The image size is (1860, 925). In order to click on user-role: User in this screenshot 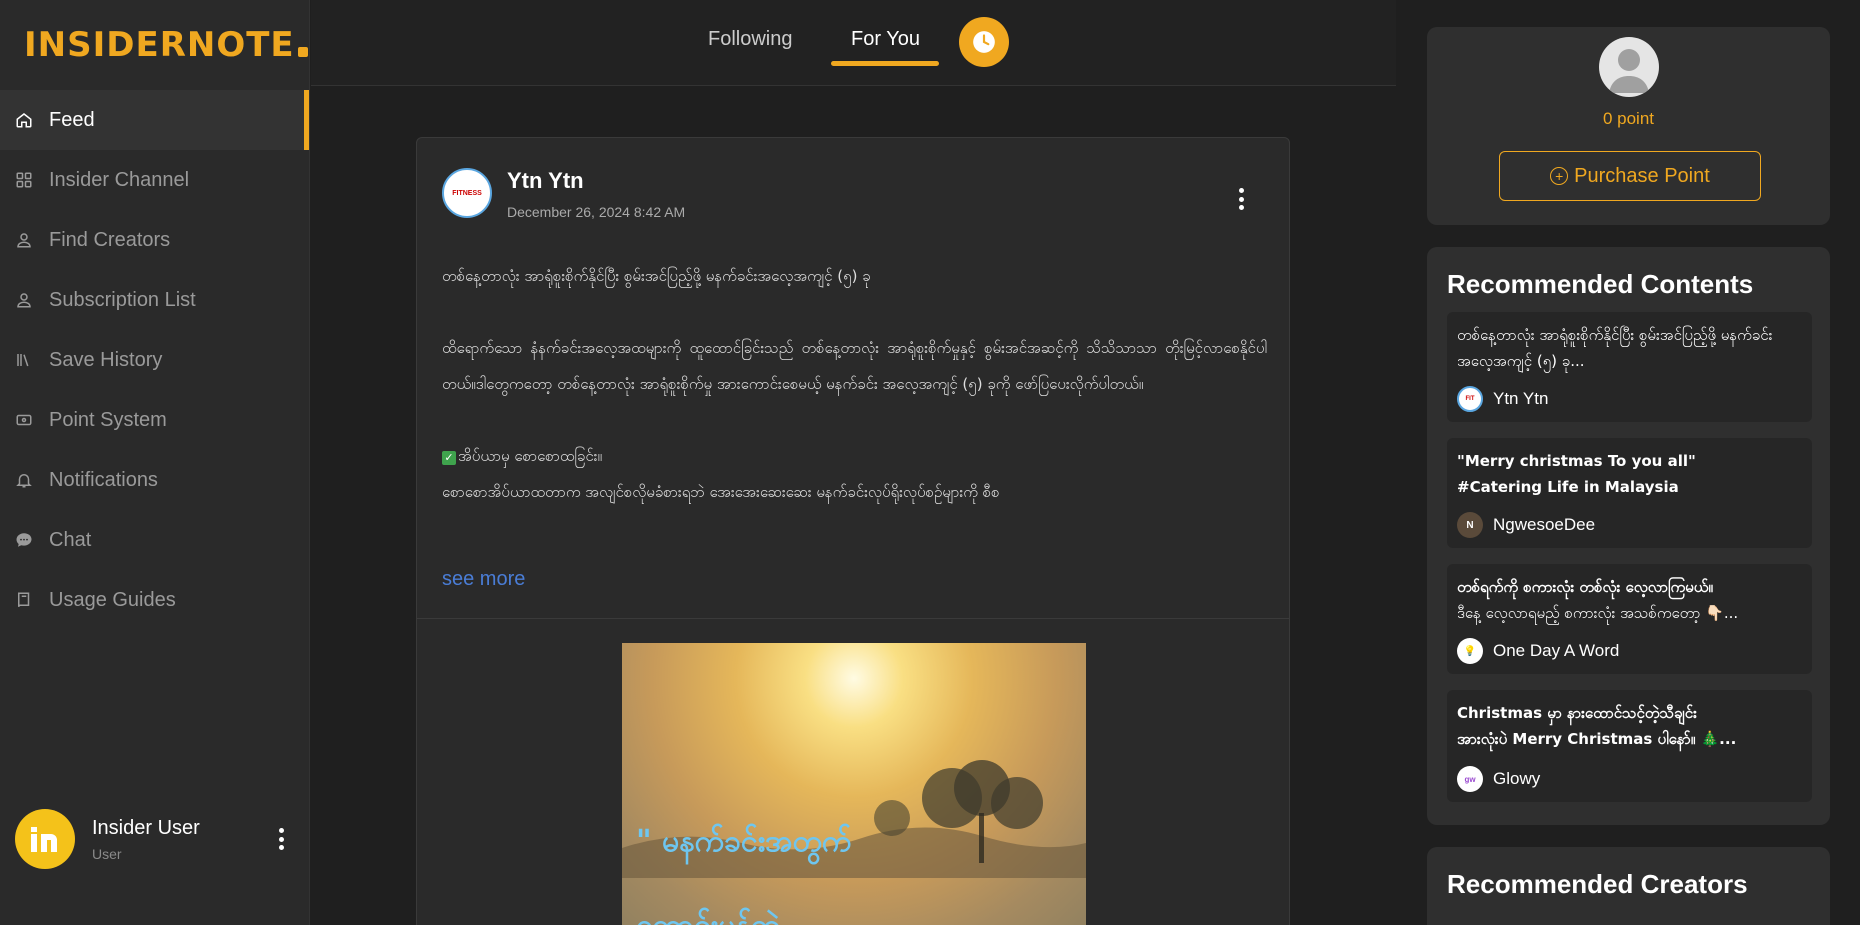, I will do `click(107, 853)`.